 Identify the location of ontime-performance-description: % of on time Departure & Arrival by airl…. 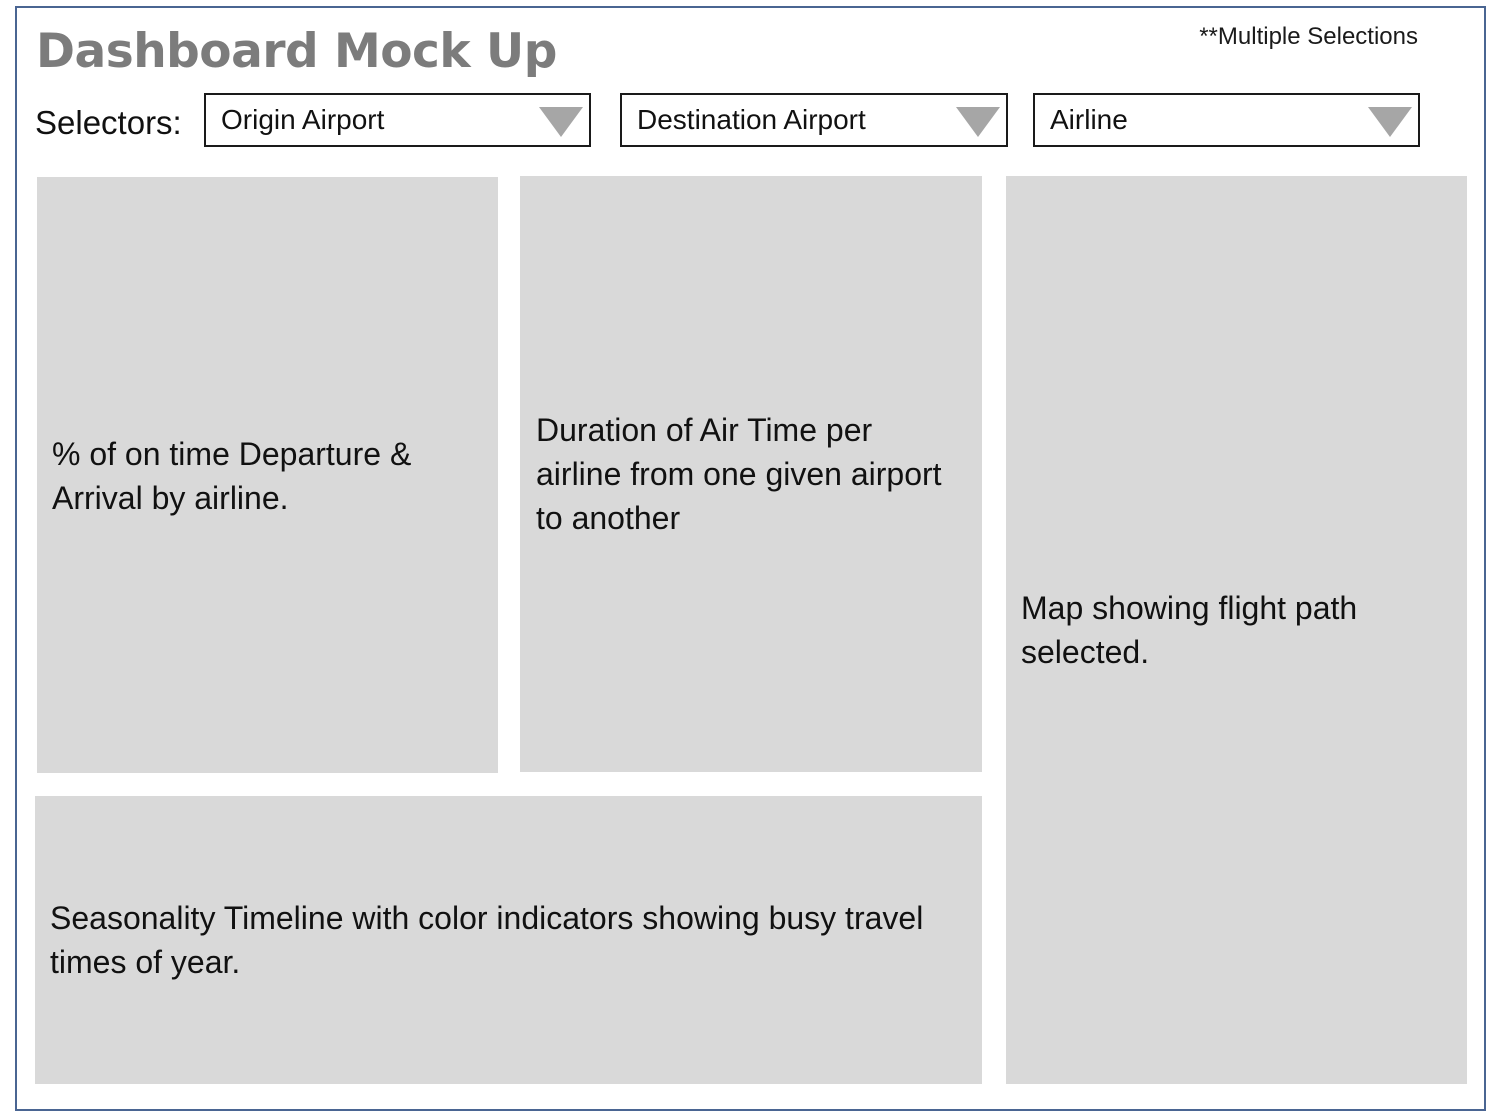
(232, 476).